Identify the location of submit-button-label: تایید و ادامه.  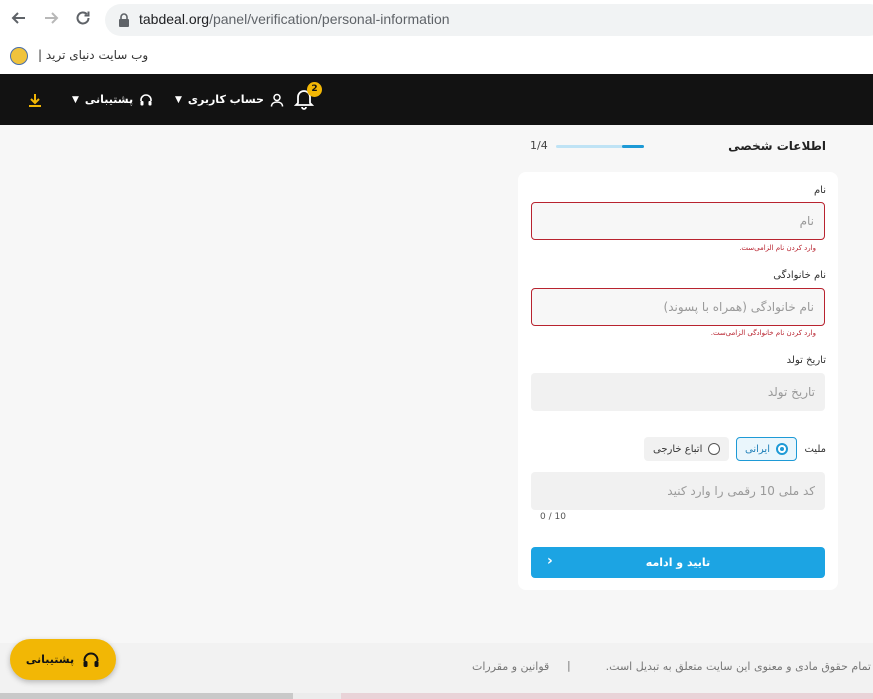
(678, 562).